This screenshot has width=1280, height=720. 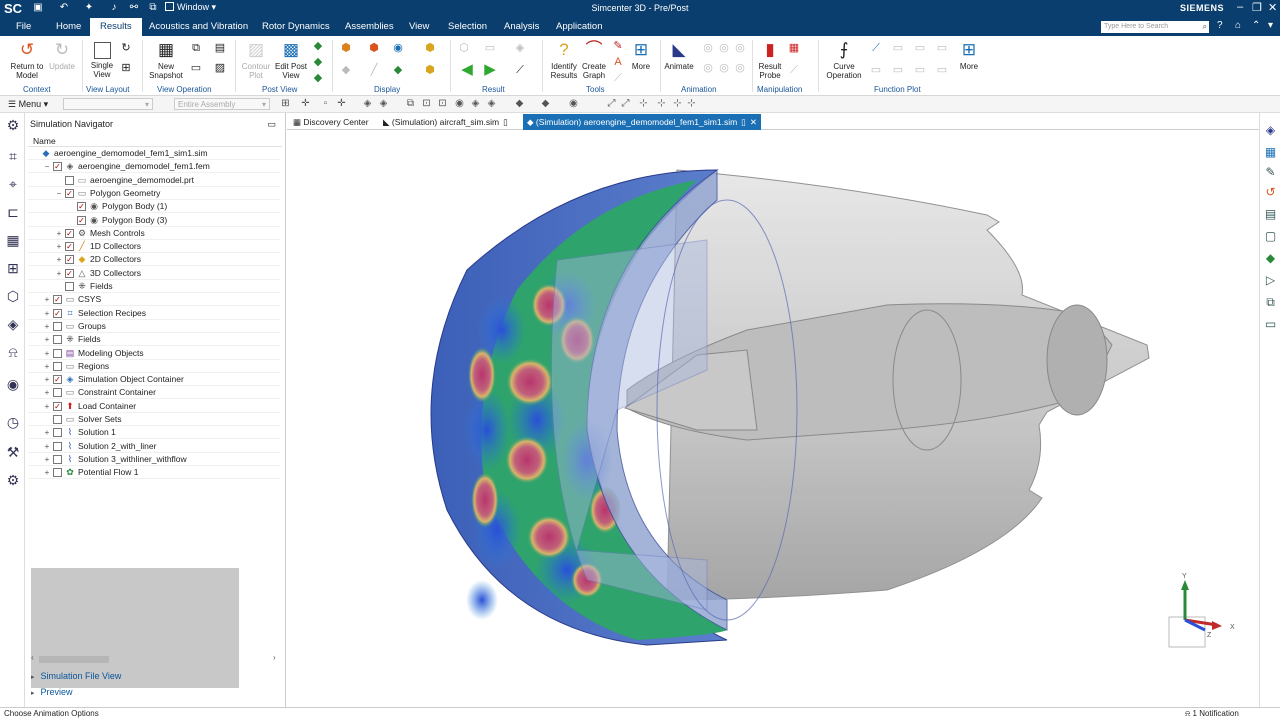 I want to click on display-icon: ╱, so click(x=374, y=70).